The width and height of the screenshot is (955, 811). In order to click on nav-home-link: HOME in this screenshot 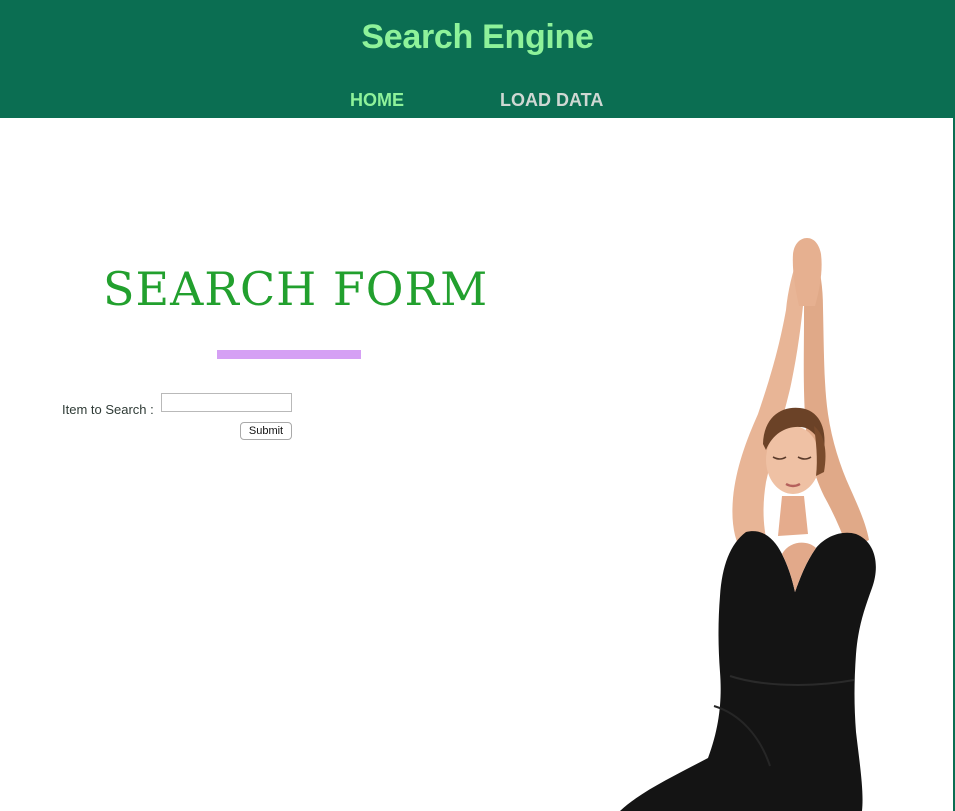, I will do `click(377, 100)`.